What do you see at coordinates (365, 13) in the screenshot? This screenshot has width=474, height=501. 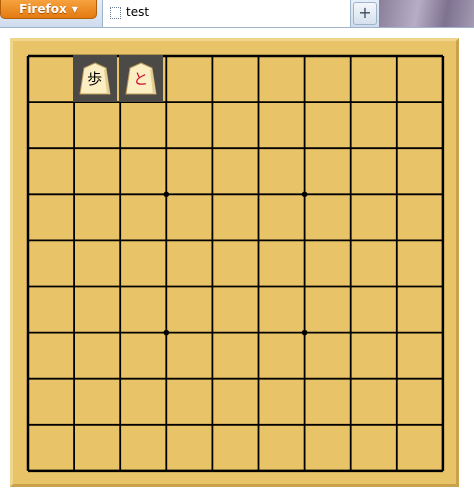 I see `new-tab-button: +` at bounding box center [365, 13].